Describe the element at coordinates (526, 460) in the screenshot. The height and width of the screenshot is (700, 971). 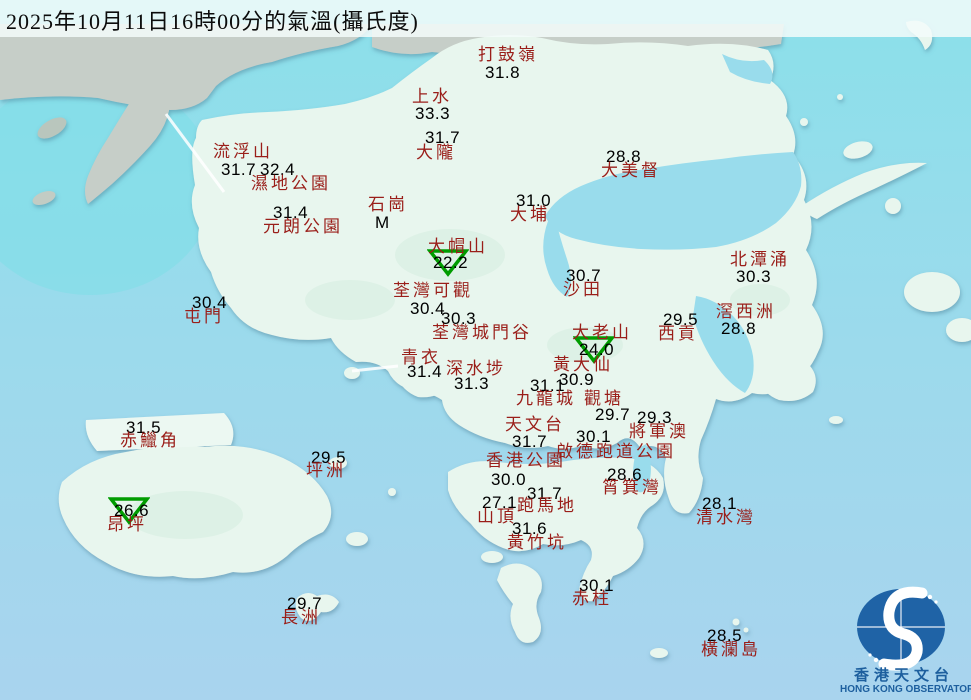
I see `station-name: 香港公園` at that location.